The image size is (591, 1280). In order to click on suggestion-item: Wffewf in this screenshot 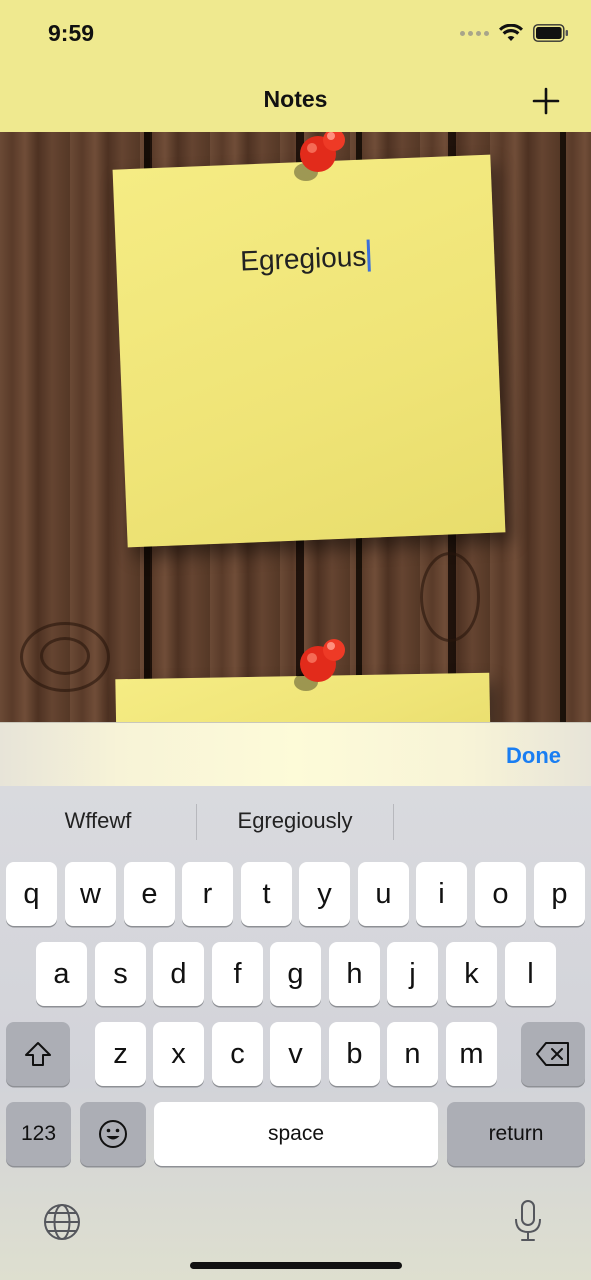, I will do `click(98, 821)`.